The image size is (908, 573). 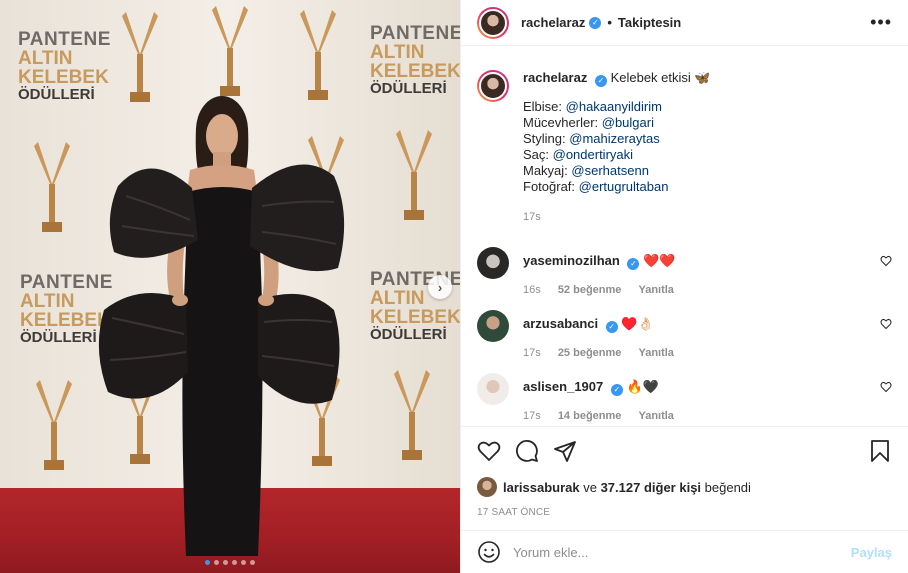 I want to click on carousel-indicator, so click(x=230, y=562).